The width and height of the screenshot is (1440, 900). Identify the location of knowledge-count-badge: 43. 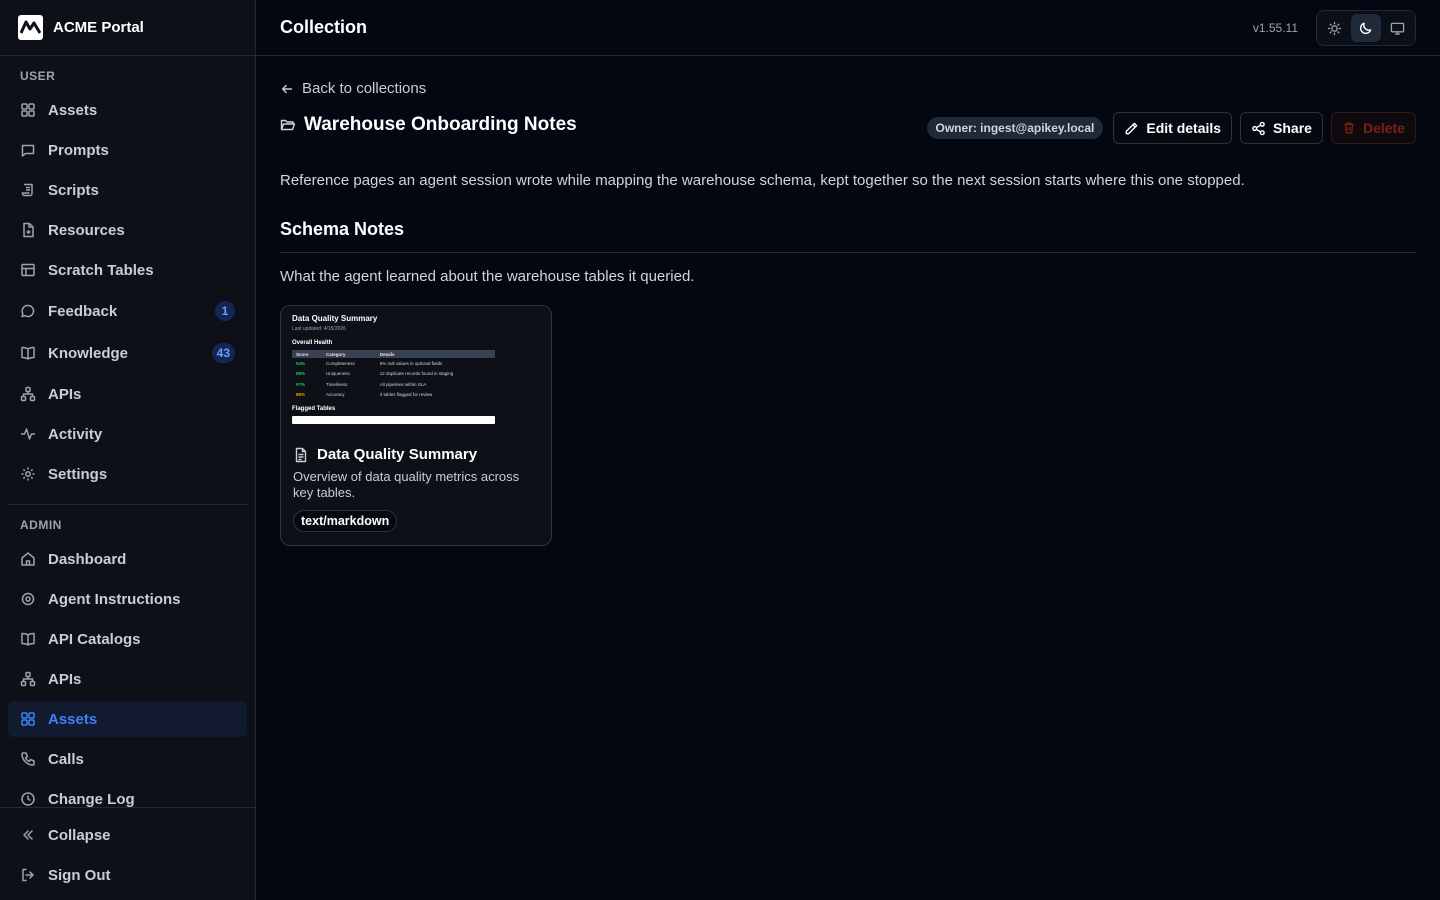
(223, 353).